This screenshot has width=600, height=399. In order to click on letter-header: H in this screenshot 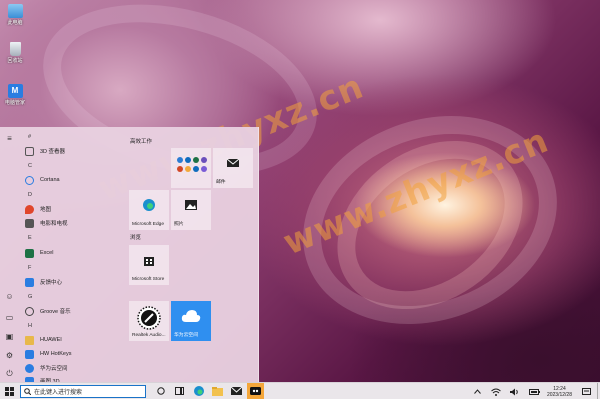, I will do `click(30, 326)`.